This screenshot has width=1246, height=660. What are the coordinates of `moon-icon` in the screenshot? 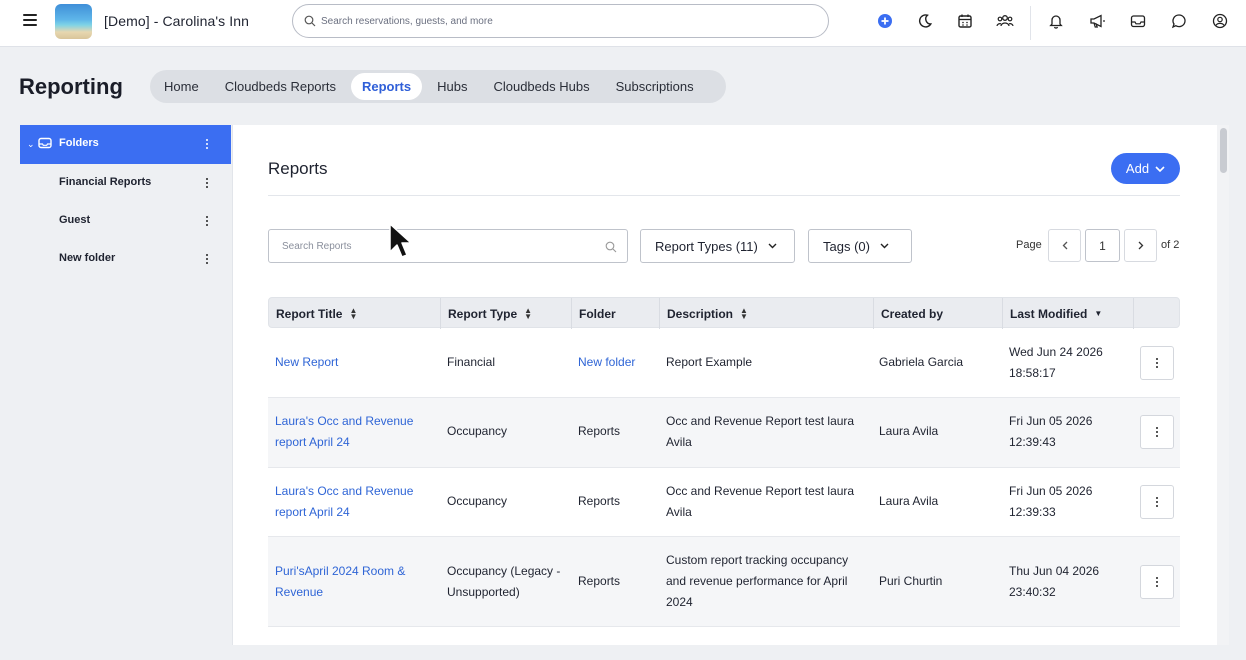 It's located at (925, 21).